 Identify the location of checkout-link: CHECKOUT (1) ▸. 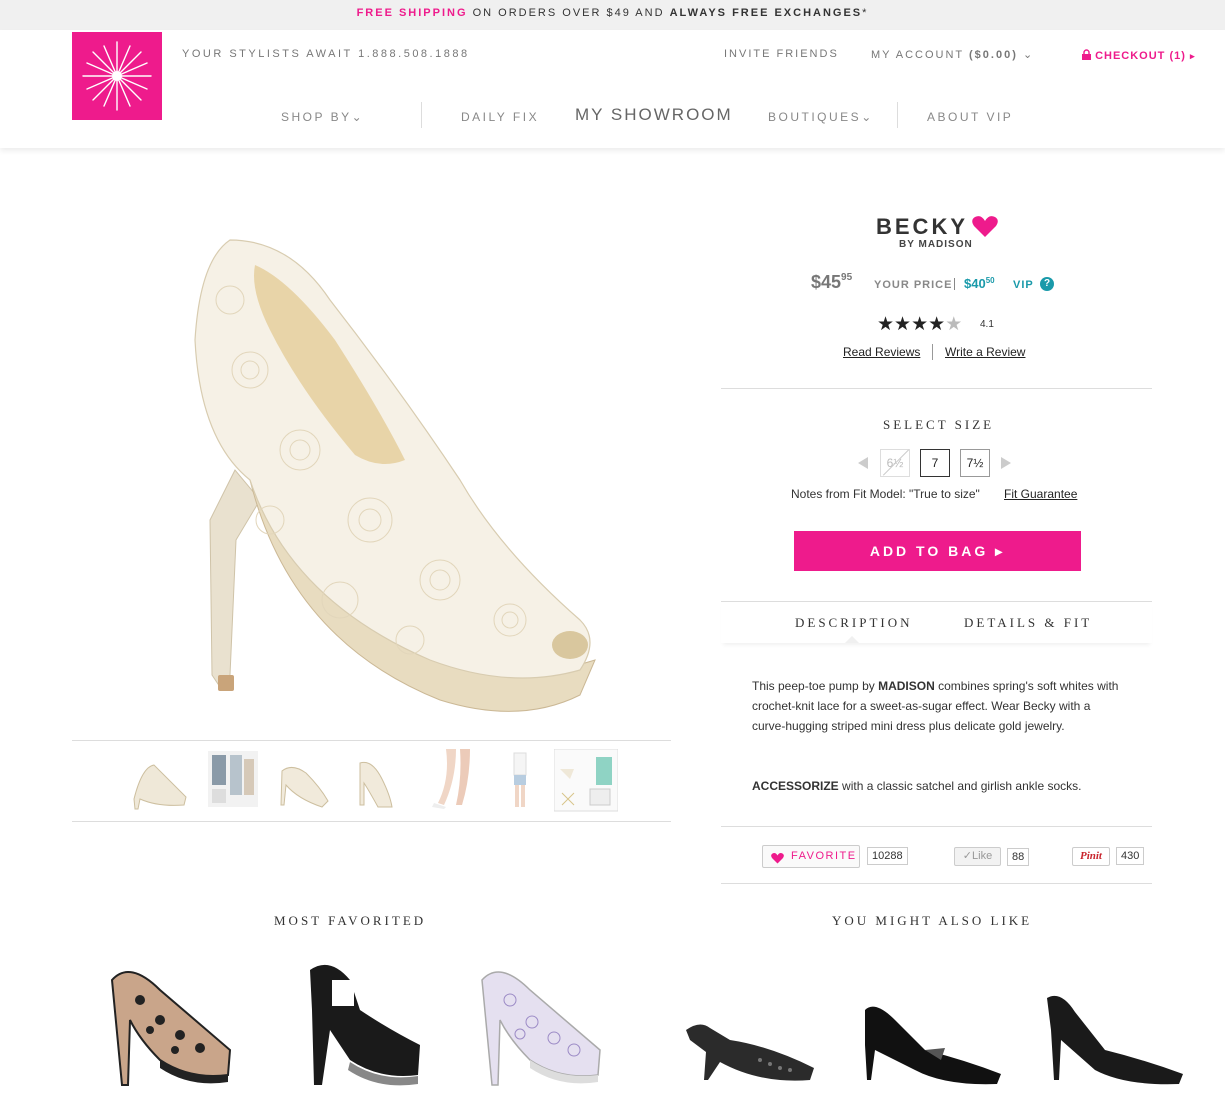
(1139, 55).